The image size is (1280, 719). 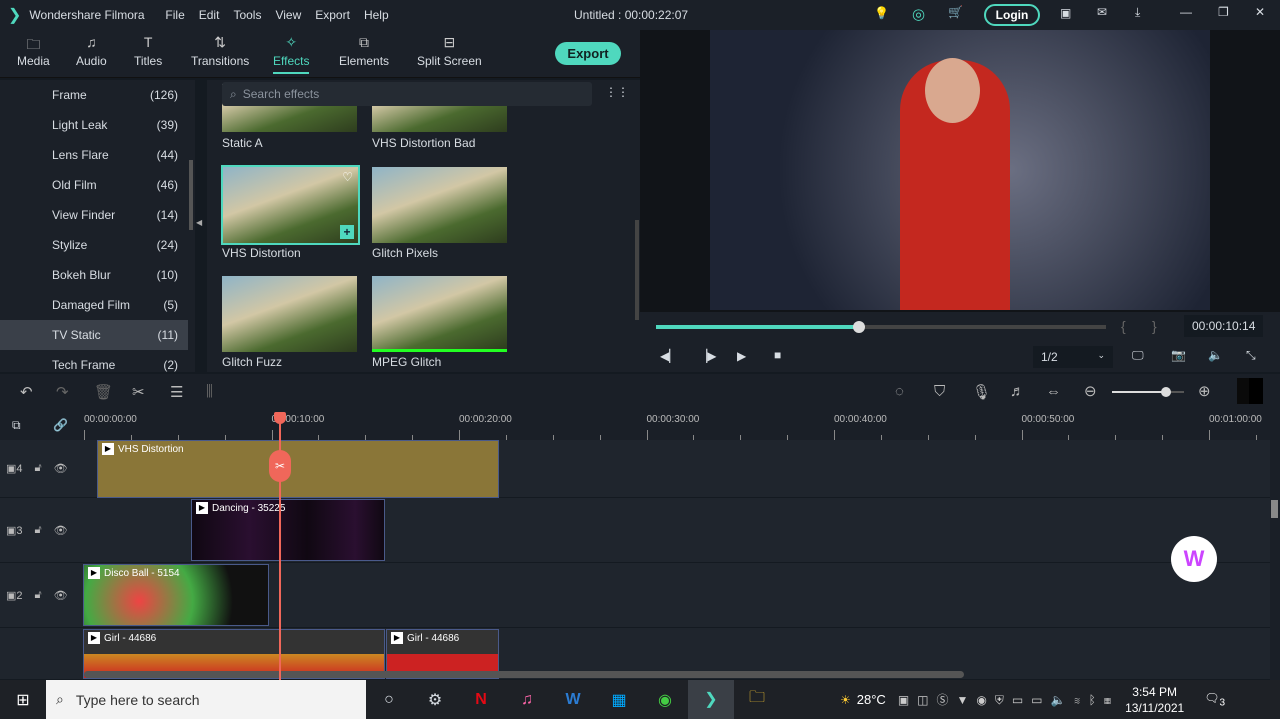 I want to click on effects-scrollbar, so click(x=637, y=270).